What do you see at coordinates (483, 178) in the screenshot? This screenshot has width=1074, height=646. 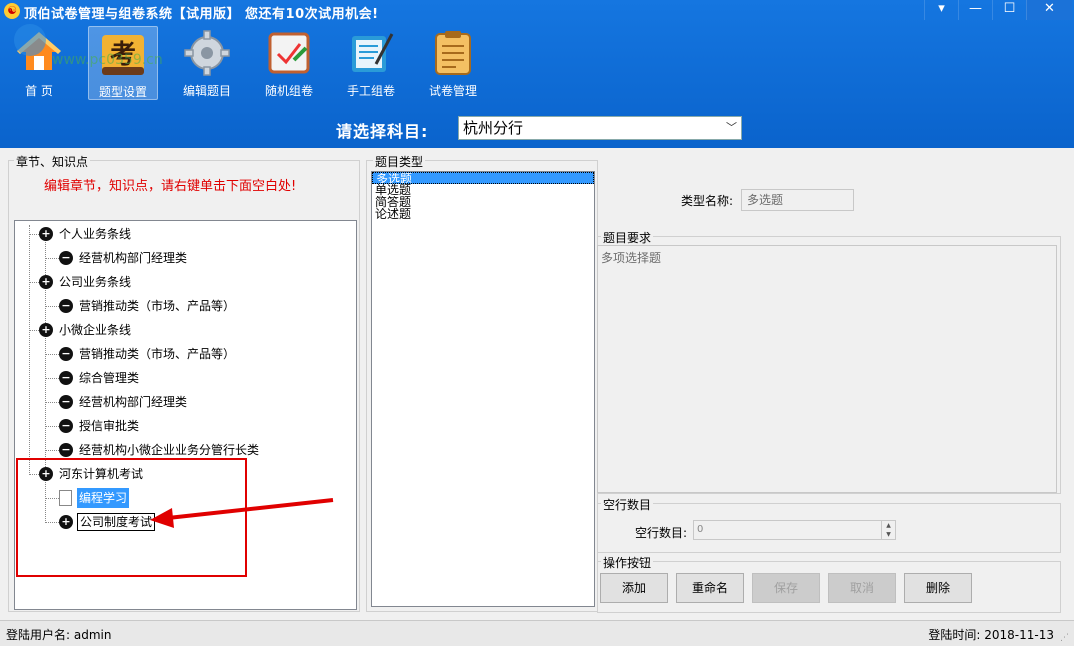 I see `question-type-item: 多选题` at bounding box center [483, 178].